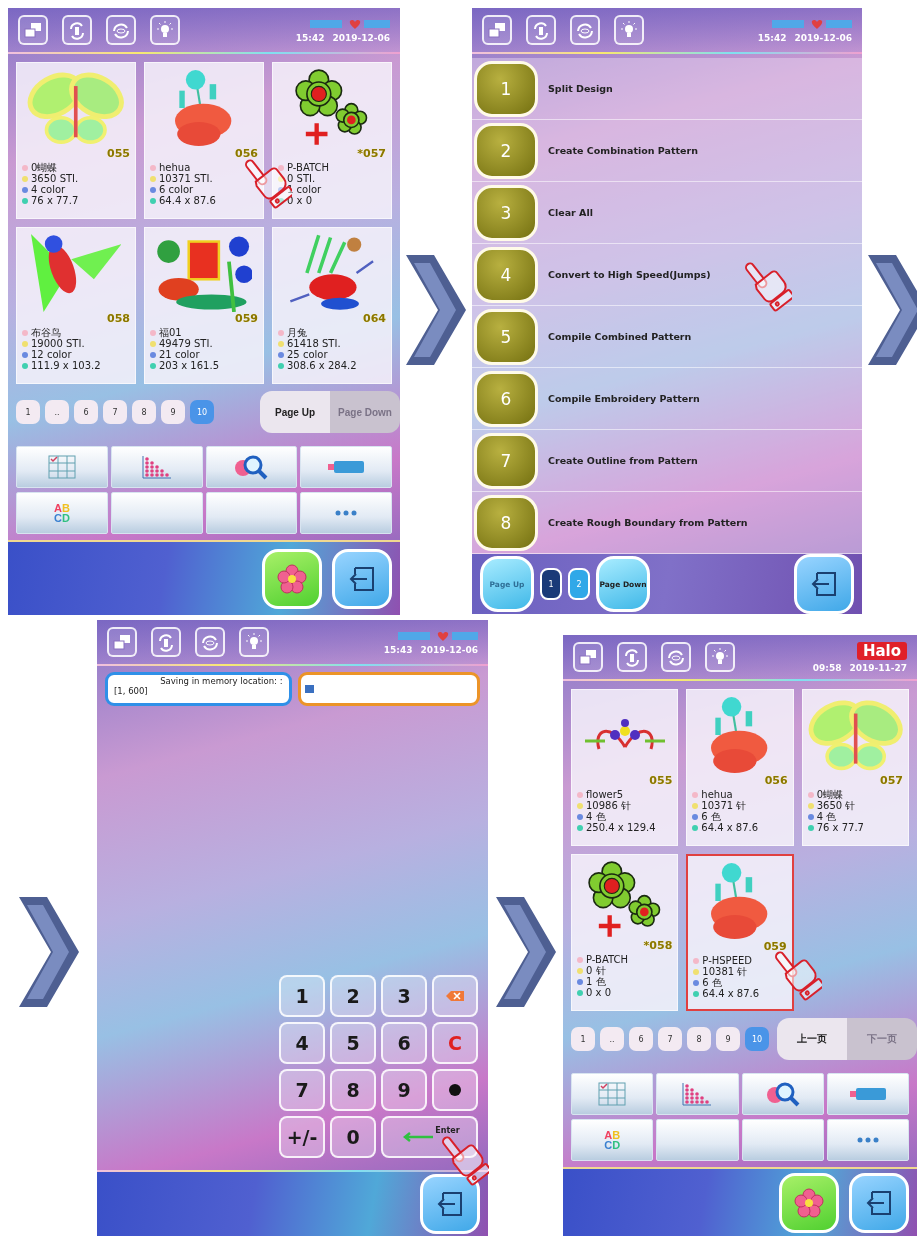  I want to click on keypad-key: 6, so click(404, 1043).